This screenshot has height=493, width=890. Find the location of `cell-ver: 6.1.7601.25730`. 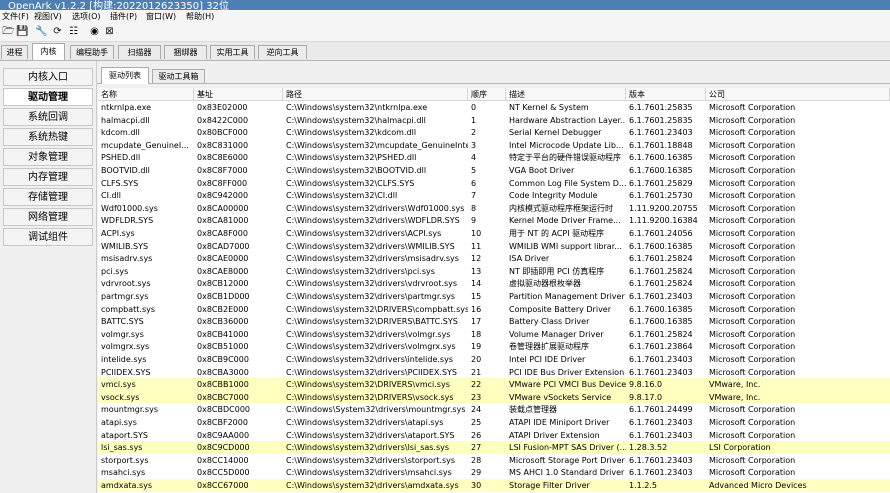

cell-ver: 6.1.7601.25730 is located at coordinates (661, 196).